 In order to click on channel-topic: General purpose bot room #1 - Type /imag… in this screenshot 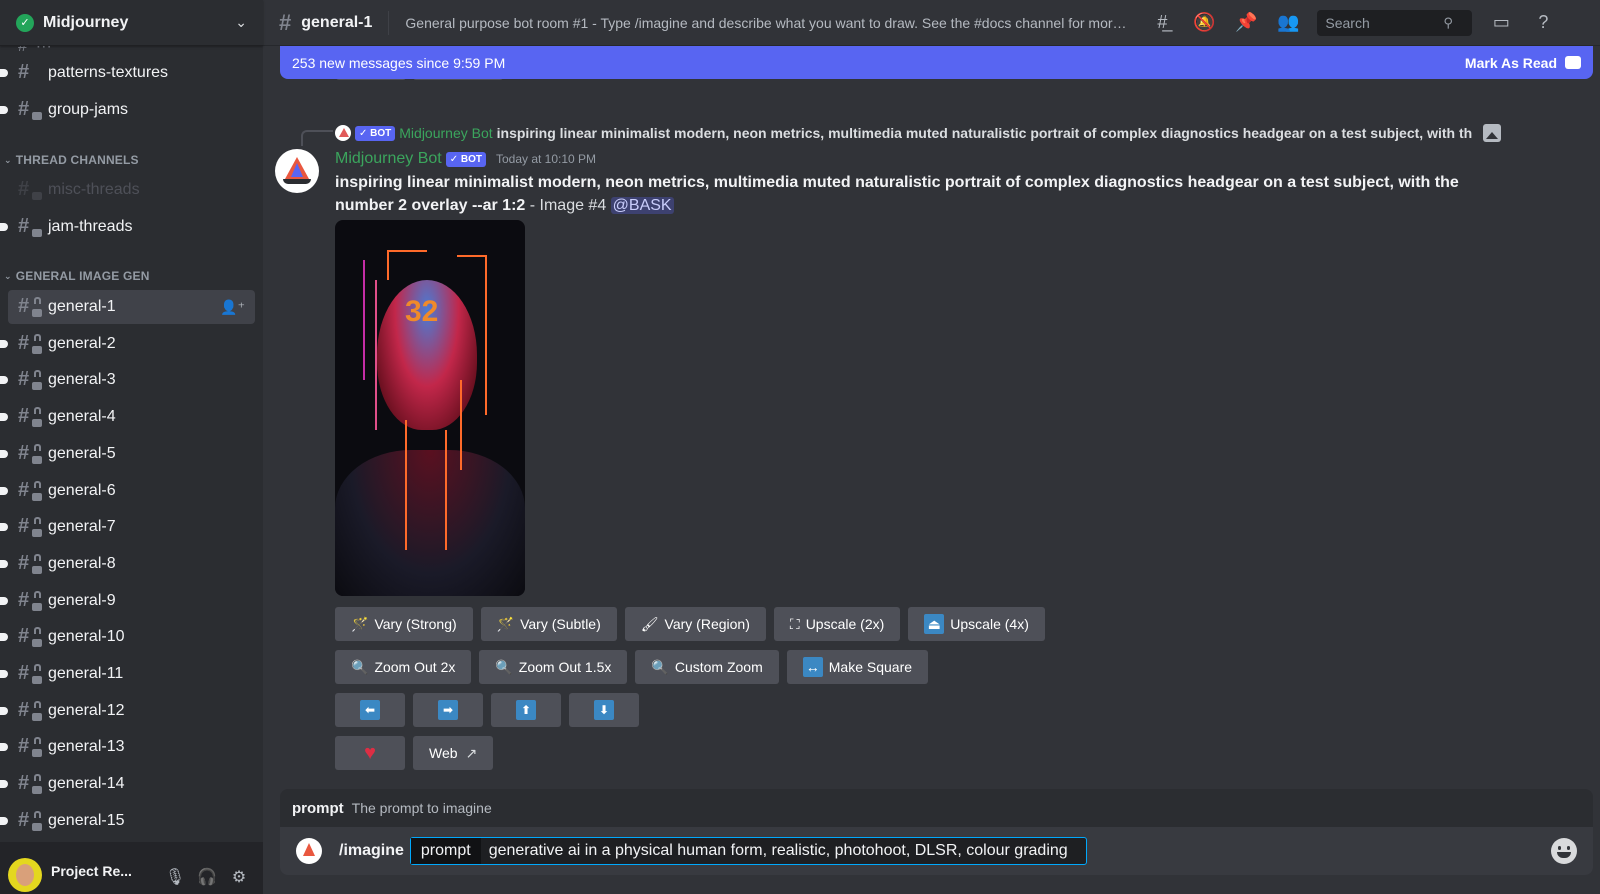, I will do `click(766, 23)`.